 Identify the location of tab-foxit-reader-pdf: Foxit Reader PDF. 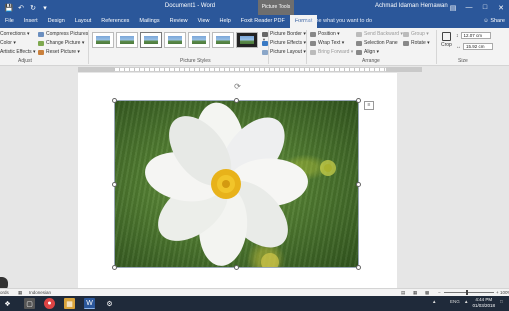
(263, 21).